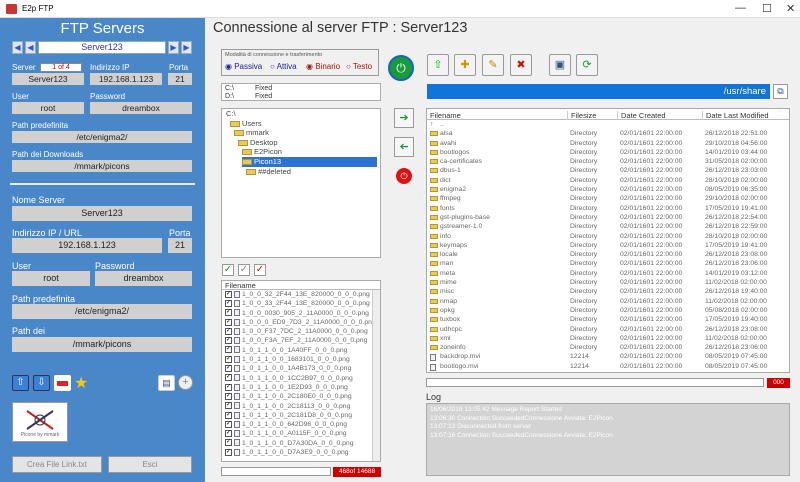 This screenshot has width=800, height=482. I want to click on mode-passiva: ◉ Passiva, so click(243, 66).